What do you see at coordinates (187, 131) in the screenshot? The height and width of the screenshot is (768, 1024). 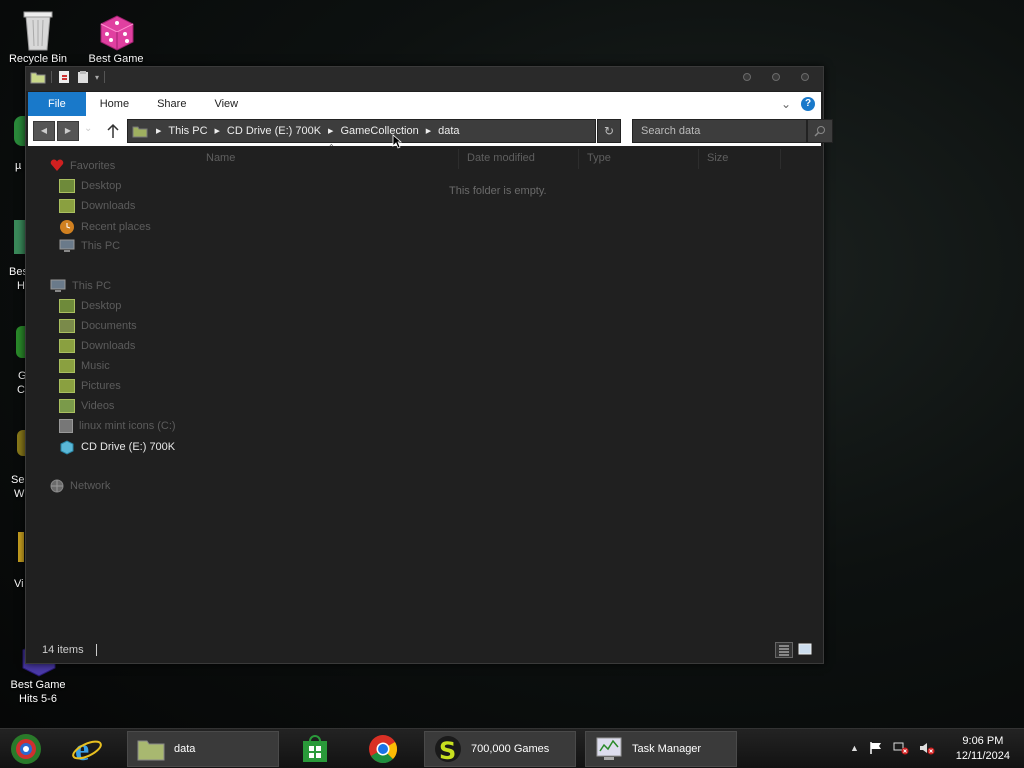 I see `breadcrumb-this-pc: This PC` at bounding box center [187, 131].